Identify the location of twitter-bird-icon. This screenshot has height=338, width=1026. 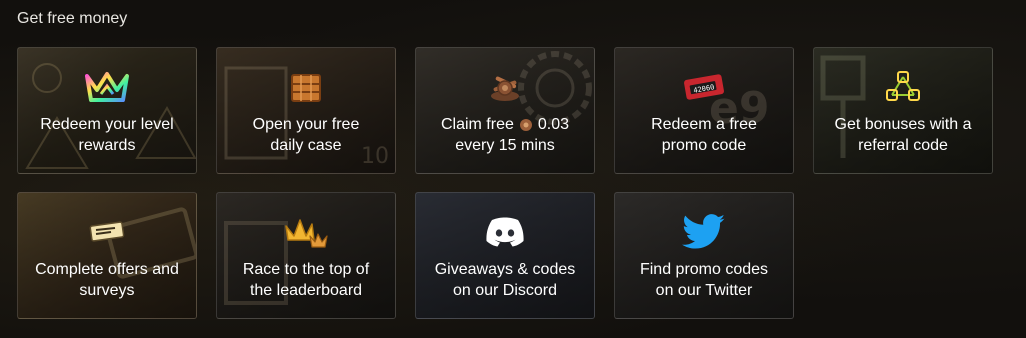
(704, 232).